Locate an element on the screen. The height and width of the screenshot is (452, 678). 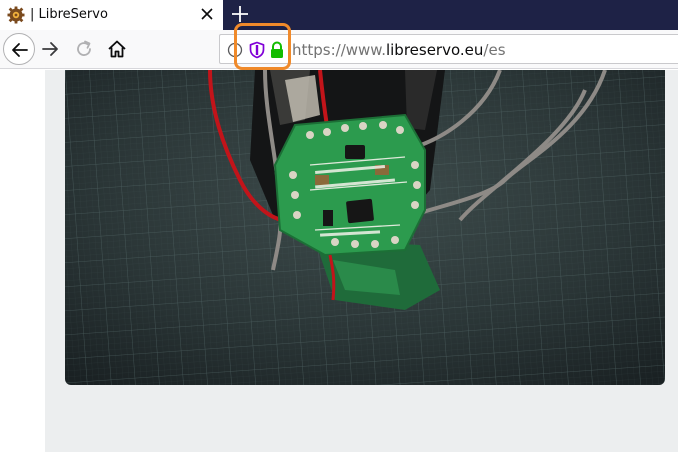
home-icon is located at coordinates (117, 49).